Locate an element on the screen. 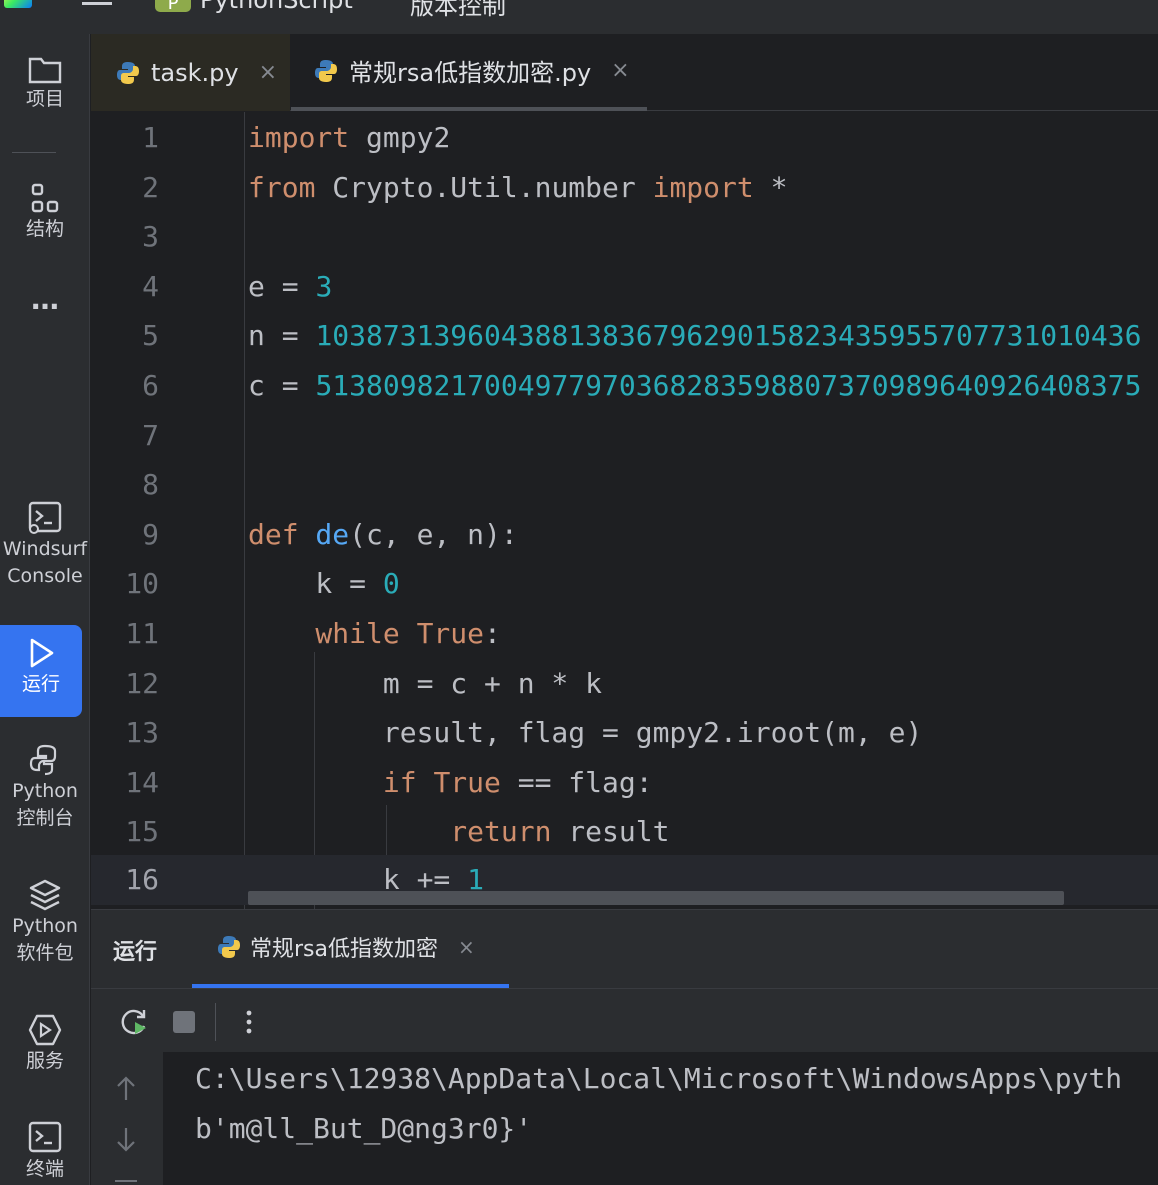 The height and width of the screenshot is (1185, 1158). tab-label: 常规rsa低指数加密.py is located at coordinates (470, 73).